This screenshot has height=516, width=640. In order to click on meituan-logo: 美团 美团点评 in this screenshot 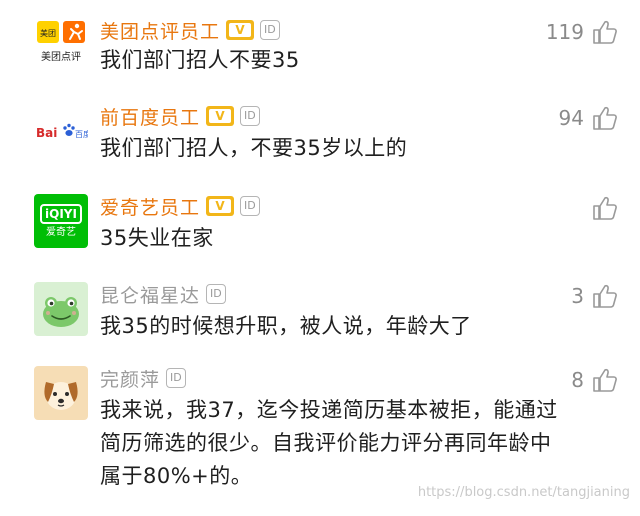, I will do `click(61, 42)`.